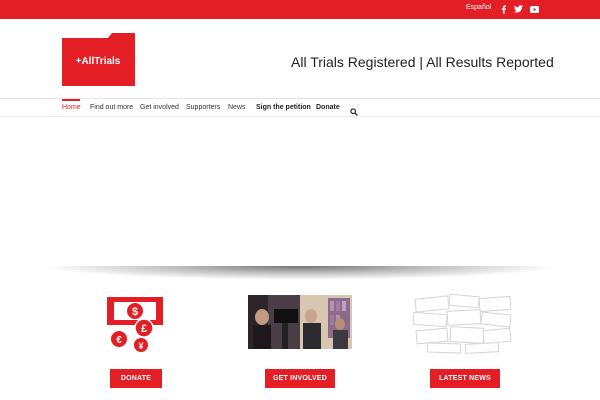 This screenshot has height=400, width=600. I want to click on nav-item-get-involved: Get involved, so click(159, 107).